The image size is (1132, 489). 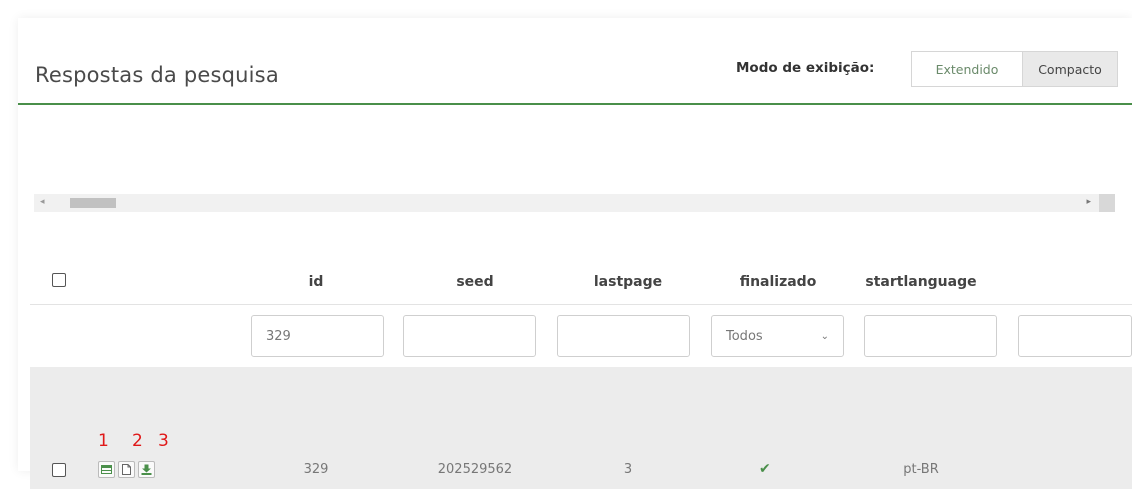 I want to click on cell-seed: 202529562, so click(x=475, y=469).